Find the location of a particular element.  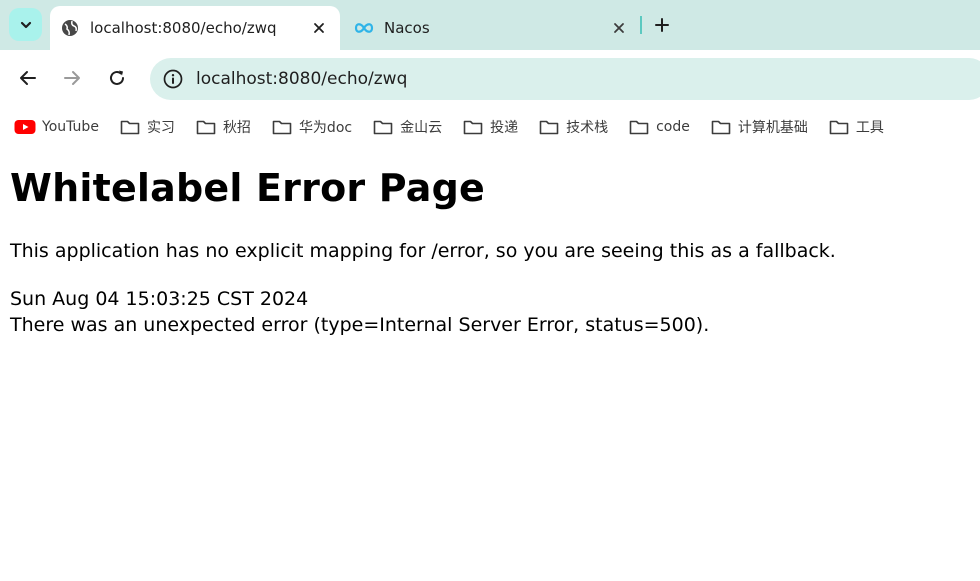

site-info-icon is located at coordinates (173, 79).